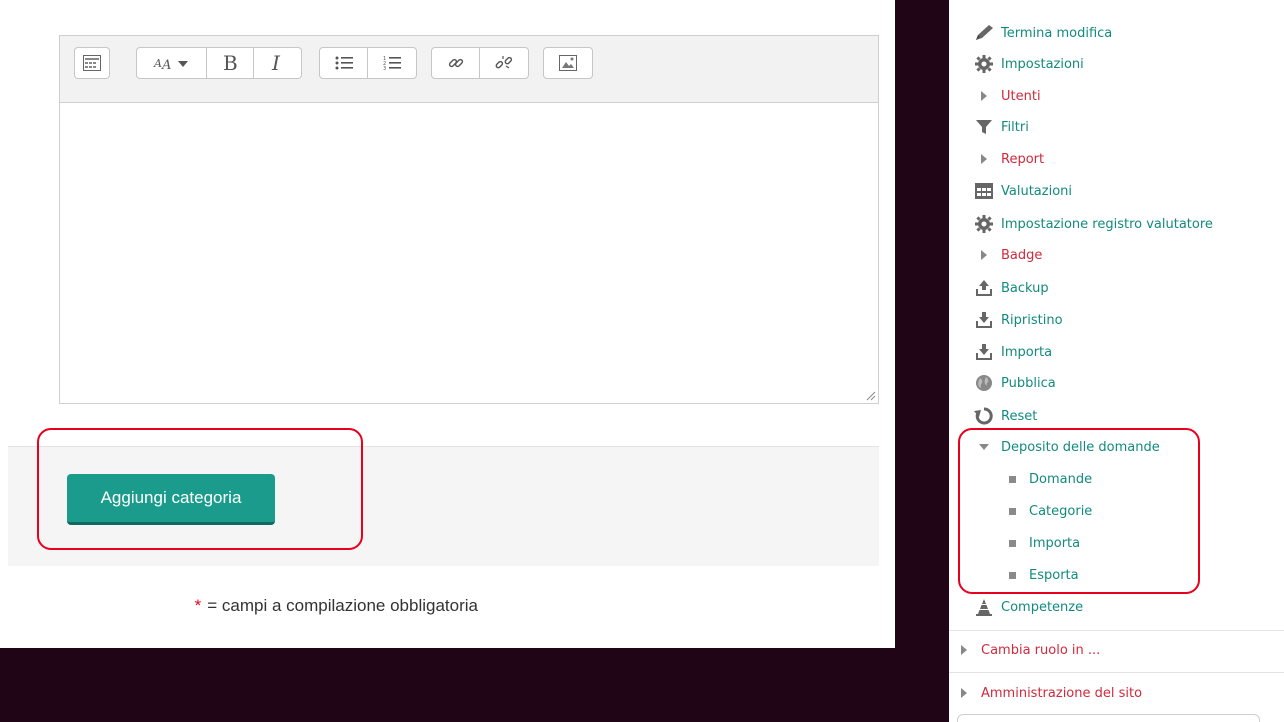 The image size is (1284, 722). Describe the element at coordinates (984, 127) in the screenshot. I see `funnel-icon` at that location.